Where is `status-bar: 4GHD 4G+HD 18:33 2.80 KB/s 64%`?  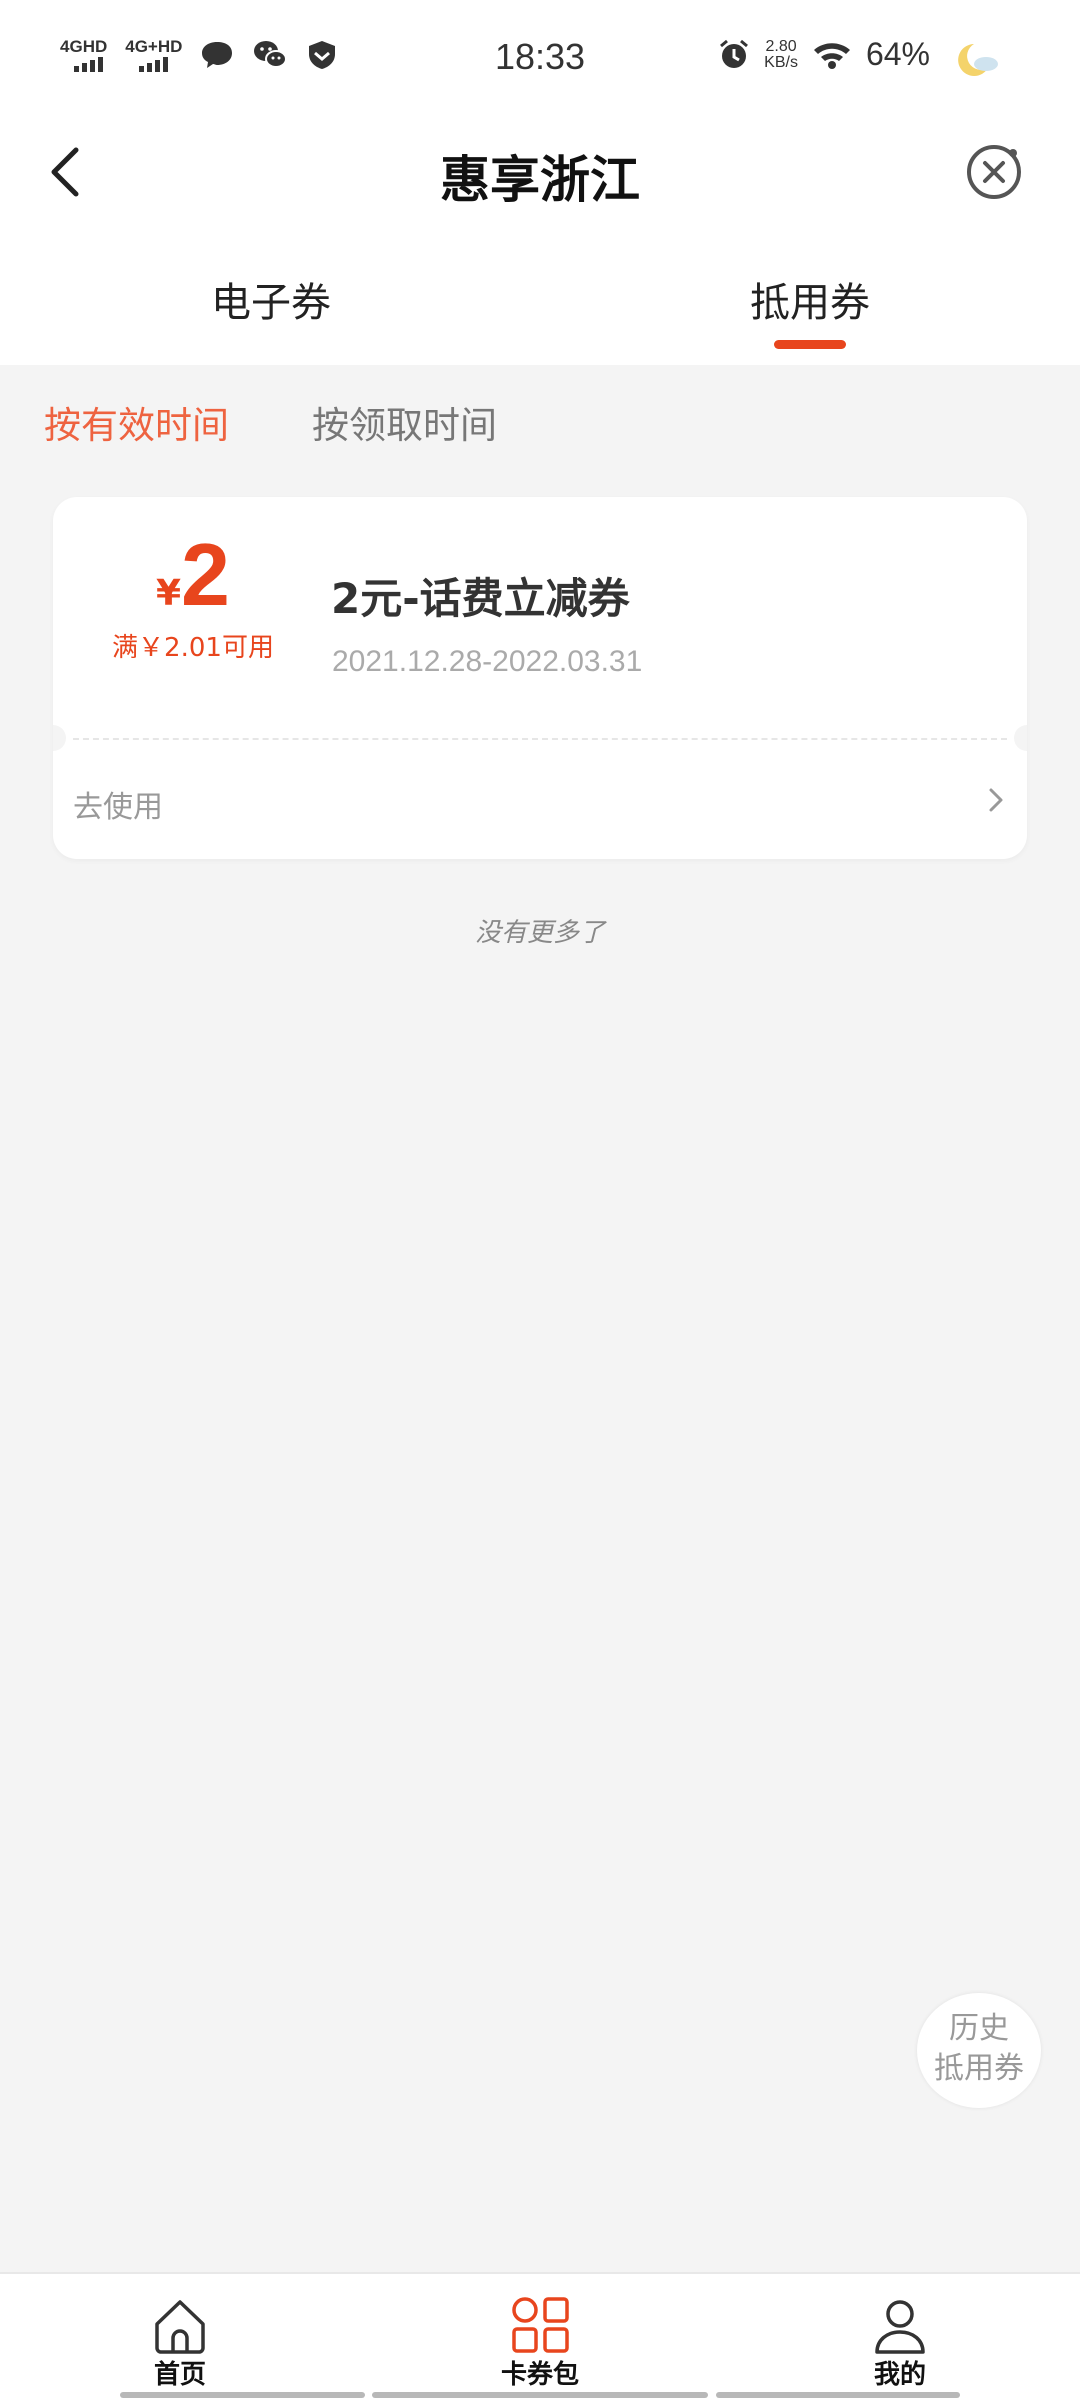 status-bar: 4GHD 4G+HD 18:33 2.80 KB/s 64% is located at coordinates (540, 60).